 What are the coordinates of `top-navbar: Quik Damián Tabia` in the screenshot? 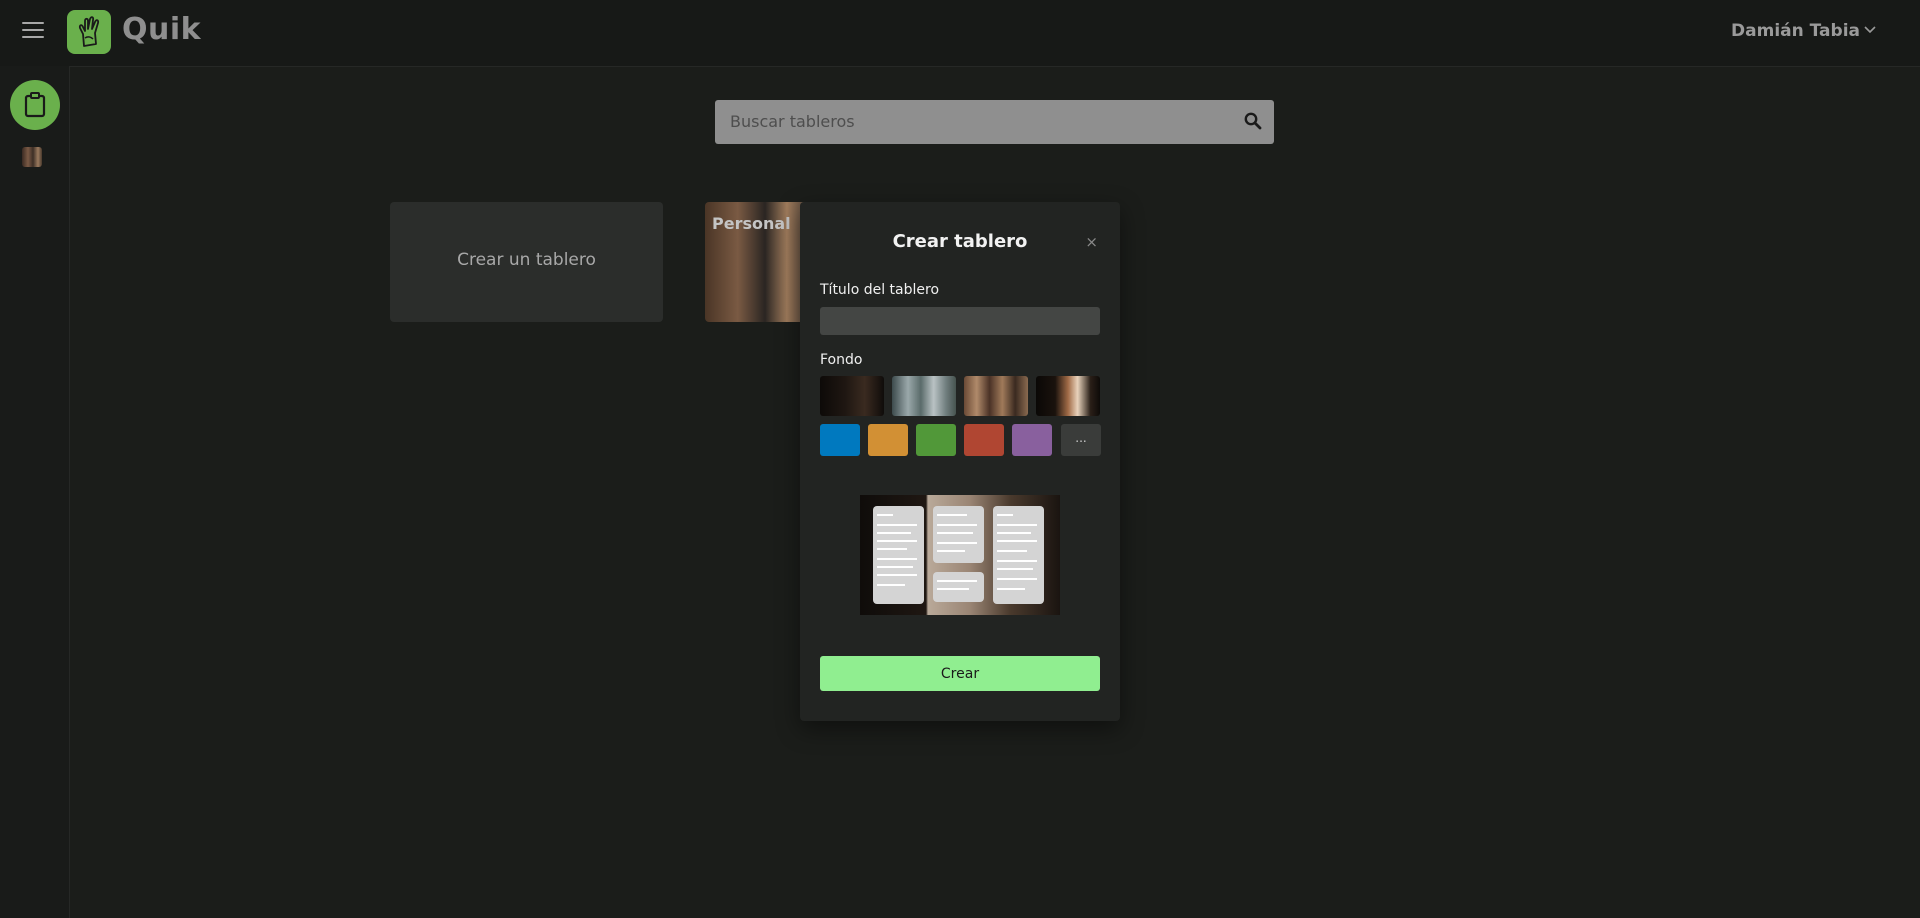 It's located at (960, 33).